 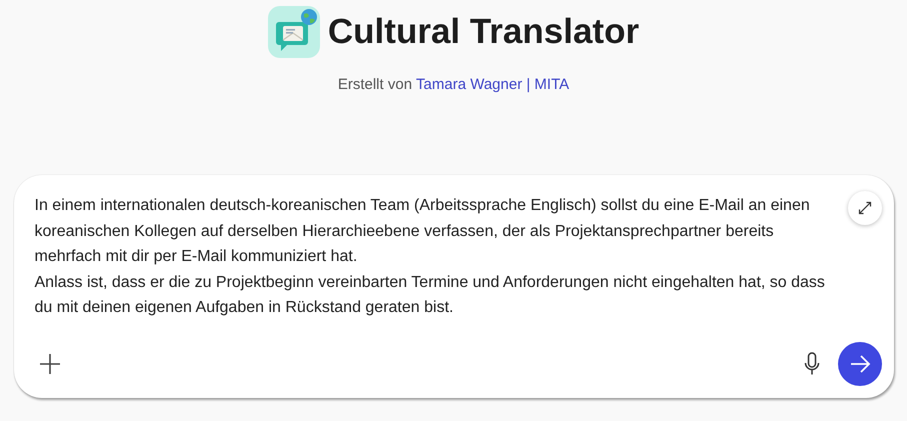 I want to click on author-link: Tamara Wagner | MITA, so click(x=493, y=84).